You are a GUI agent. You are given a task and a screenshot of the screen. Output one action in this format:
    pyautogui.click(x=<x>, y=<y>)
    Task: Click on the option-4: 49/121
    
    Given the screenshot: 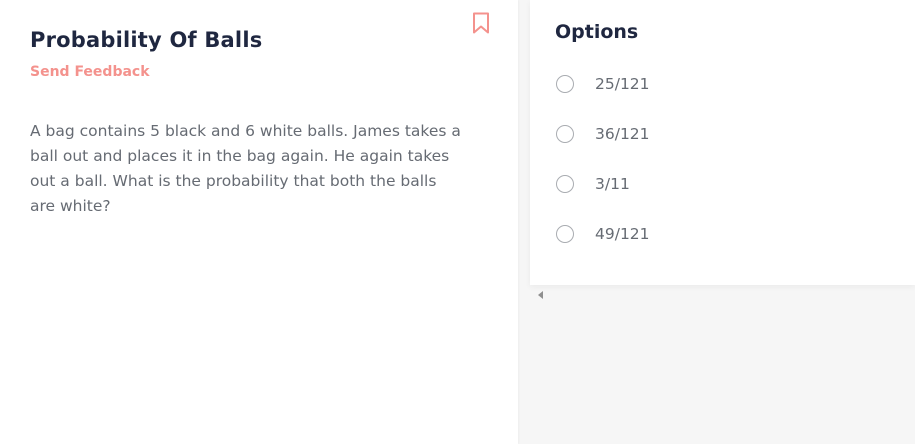 What is the action you would take?
    pyautogui.click(x=726, y=234)
    